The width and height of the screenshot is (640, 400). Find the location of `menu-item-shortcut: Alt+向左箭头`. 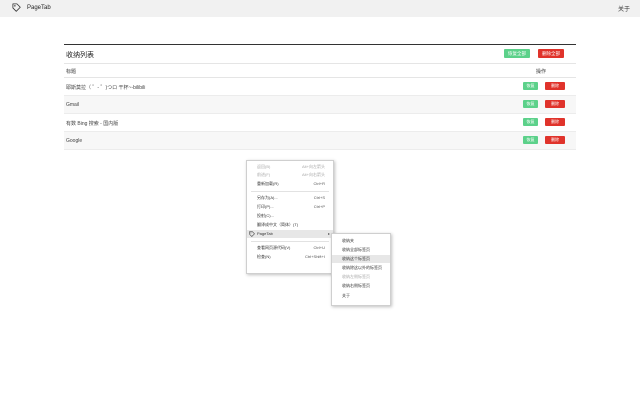

menu-item-shortcut: Alt+向左箭头 is located at coordinates (313, 166).